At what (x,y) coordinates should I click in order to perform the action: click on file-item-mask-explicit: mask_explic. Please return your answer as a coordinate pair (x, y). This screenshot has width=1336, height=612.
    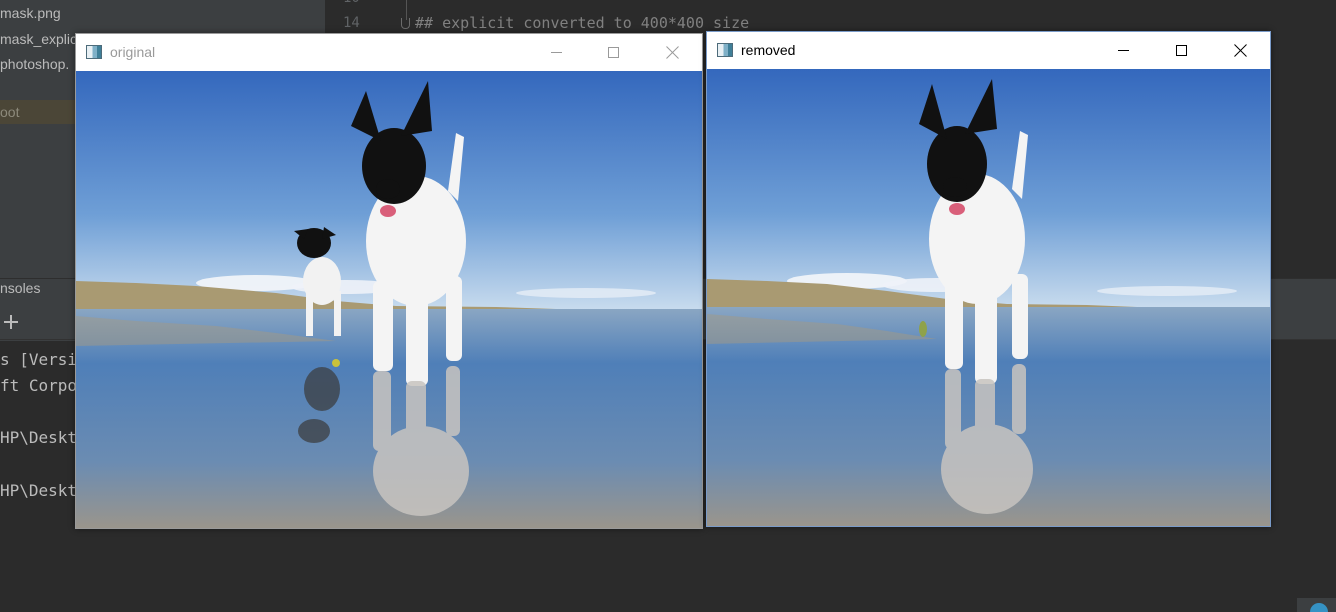
    Looking at the image, I should click on (38, 39).